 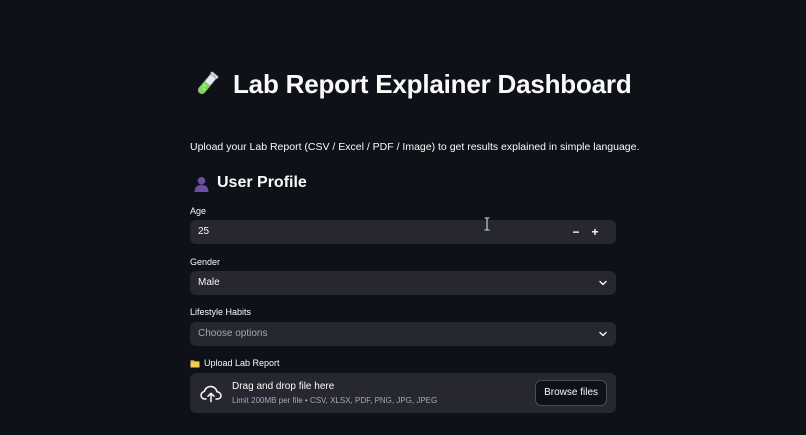 I want to click on gender-label: Gender, so click(x=205, y=262).